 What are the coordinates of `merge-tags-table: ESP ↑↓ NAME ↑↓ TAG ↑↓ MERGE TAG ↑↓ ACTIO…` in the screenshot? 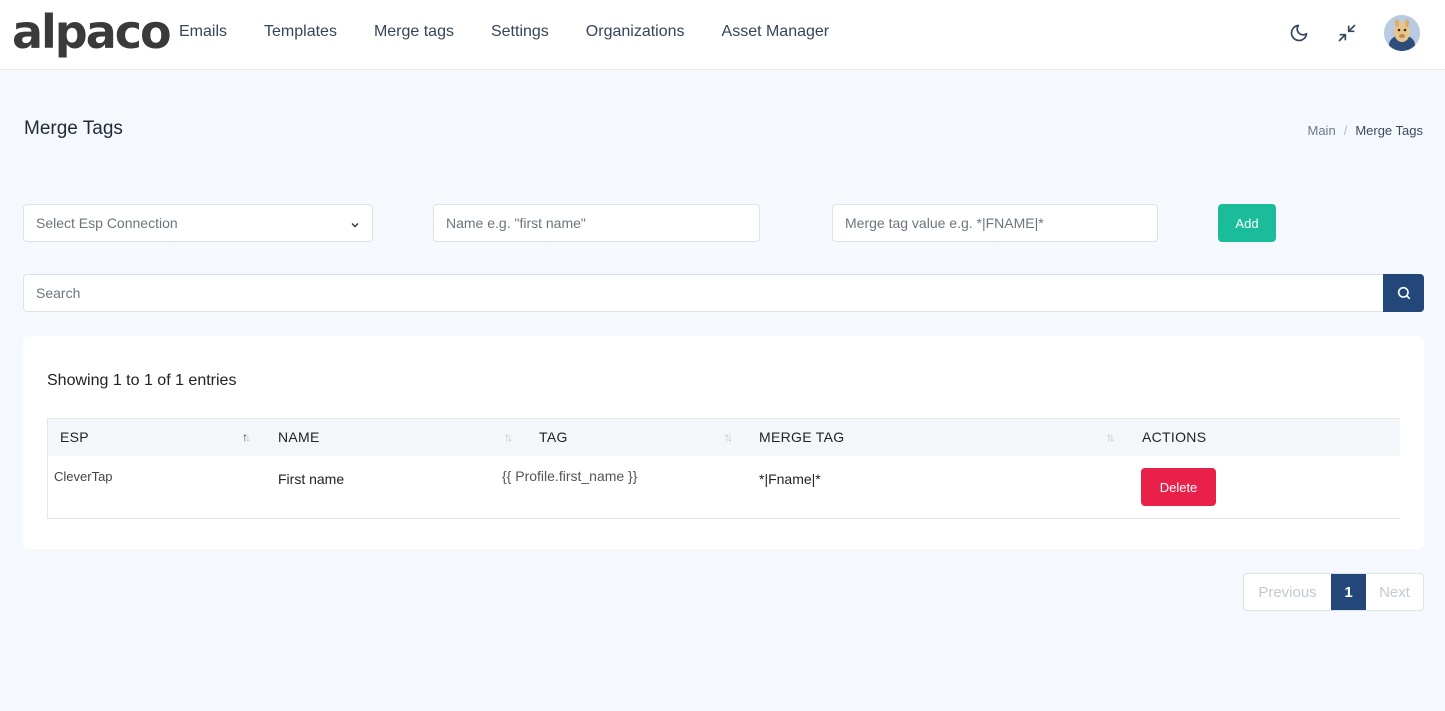 It's located at (723, 468).